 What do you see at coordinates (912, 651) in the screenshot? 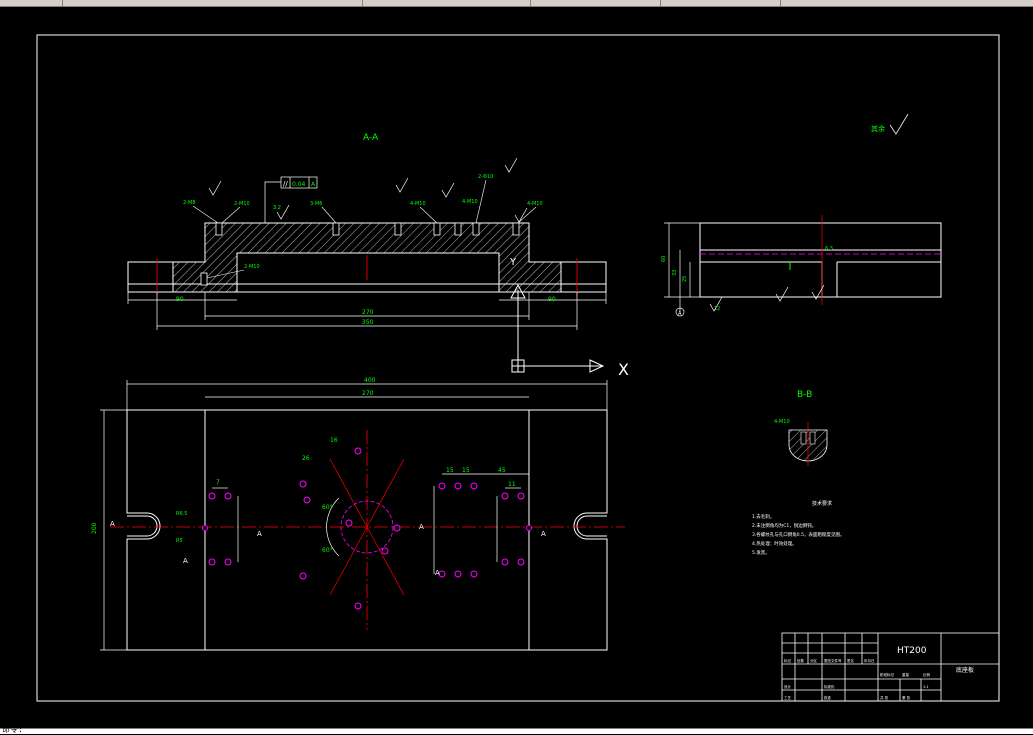
I see `material-label: HT200` at bounding box center [912, 651].